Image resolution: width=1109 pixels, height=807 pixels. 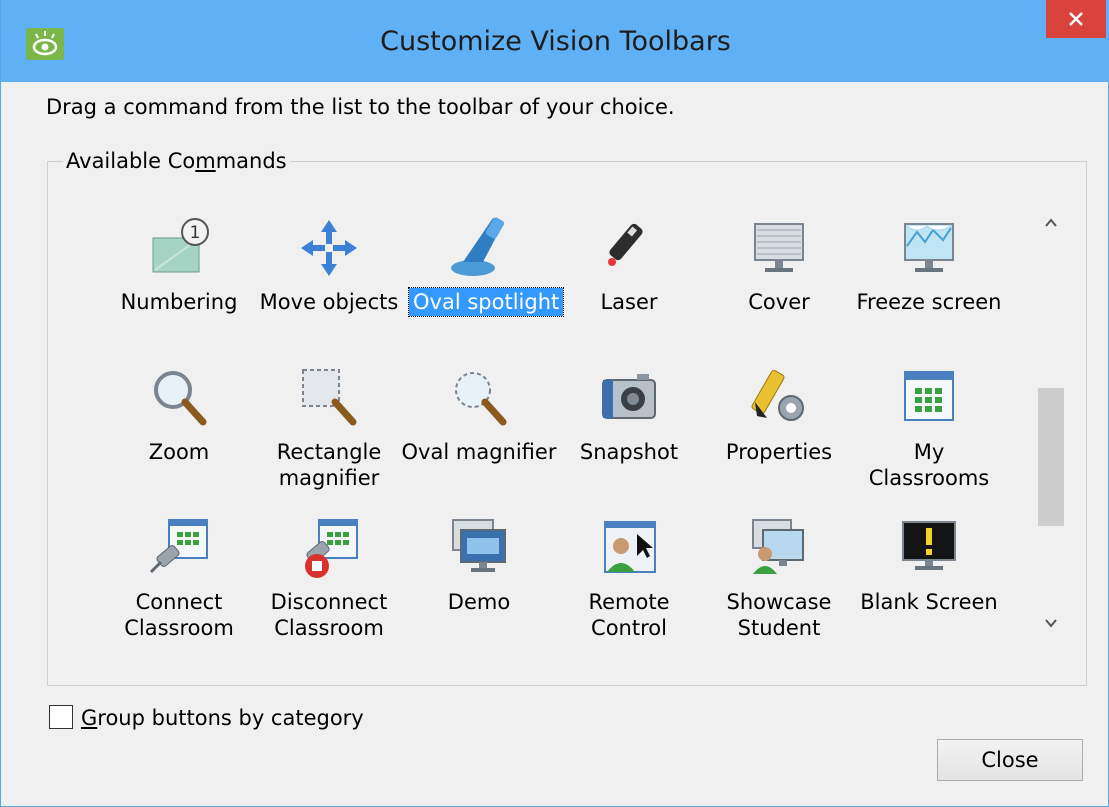 What do you see at coordinates (329, 465) in the screenshot?
I see `command-label: Rectangle magnifier` at bounding box center [329, 465].